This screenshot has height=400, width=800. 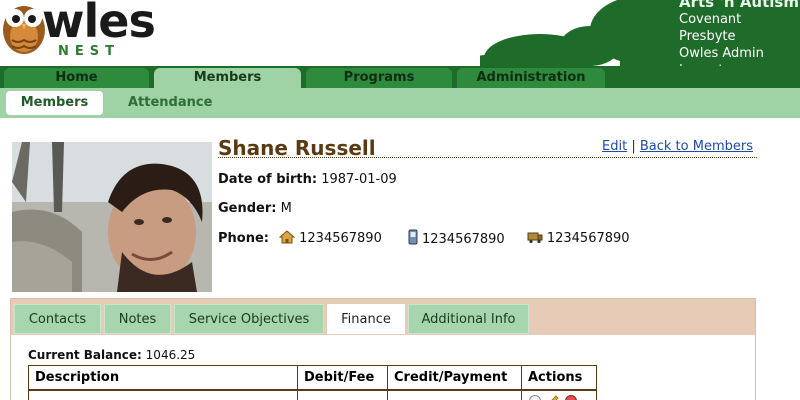 I want to click on work-phone-icon, so click(x=535, y=238).